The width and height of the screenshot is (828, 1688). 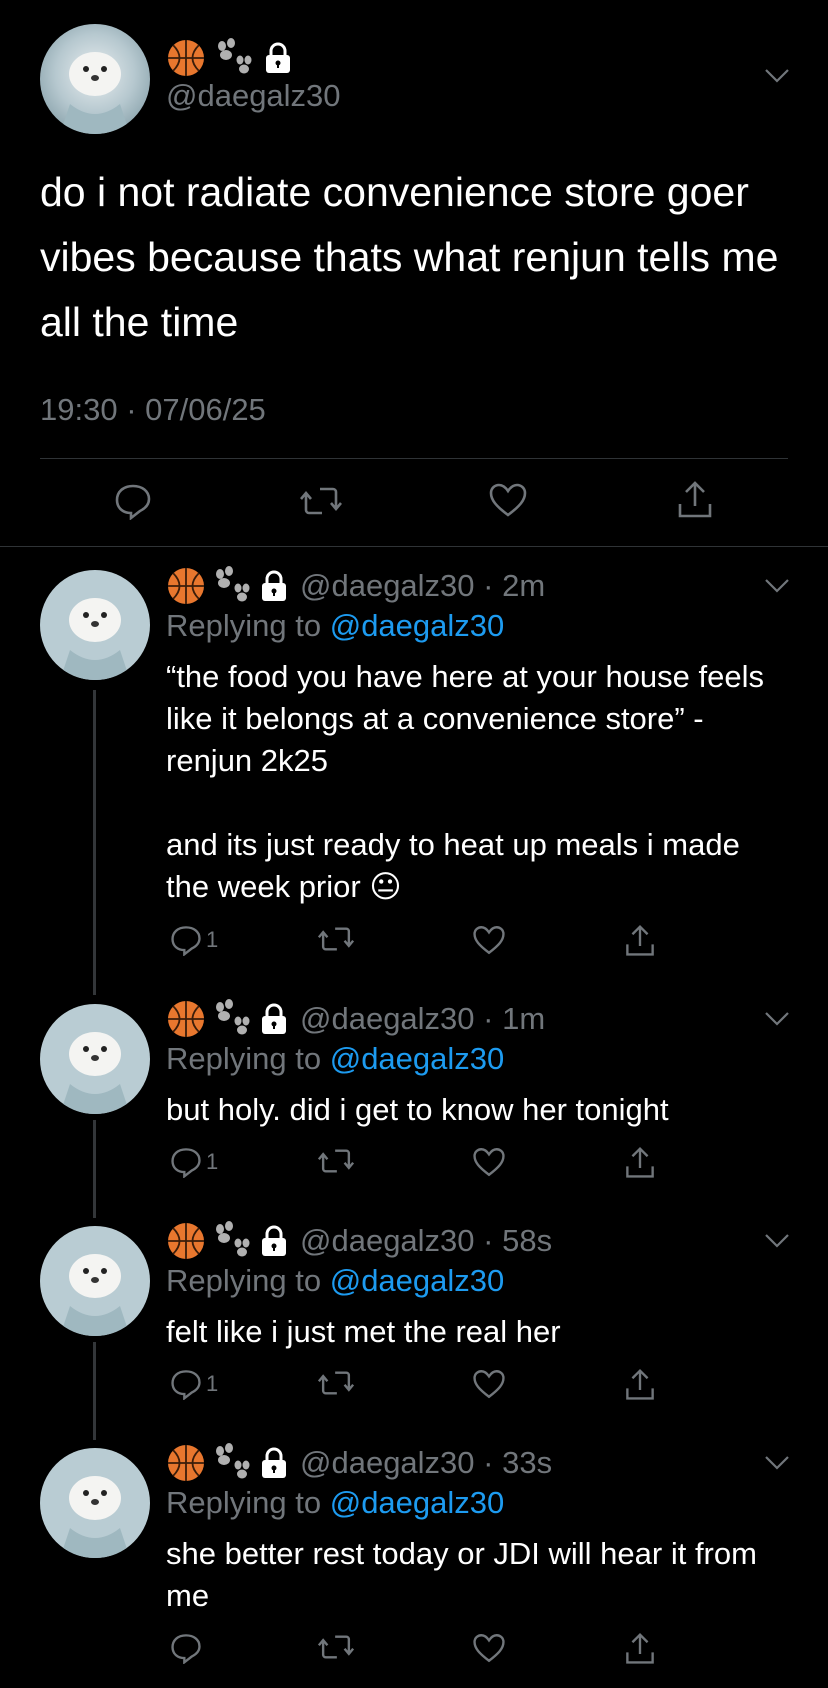 I want to click on reply-text: but holy. did i get to know her tonight, so click(x=417, y=1109).